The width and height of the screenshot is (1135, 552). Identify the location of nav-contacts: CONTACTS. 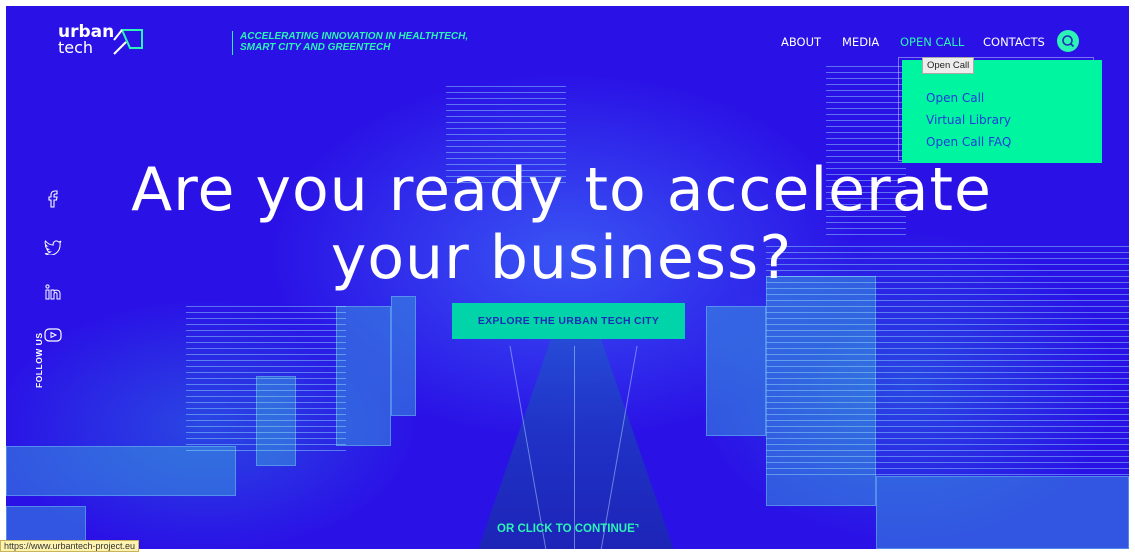
(1014, 42).